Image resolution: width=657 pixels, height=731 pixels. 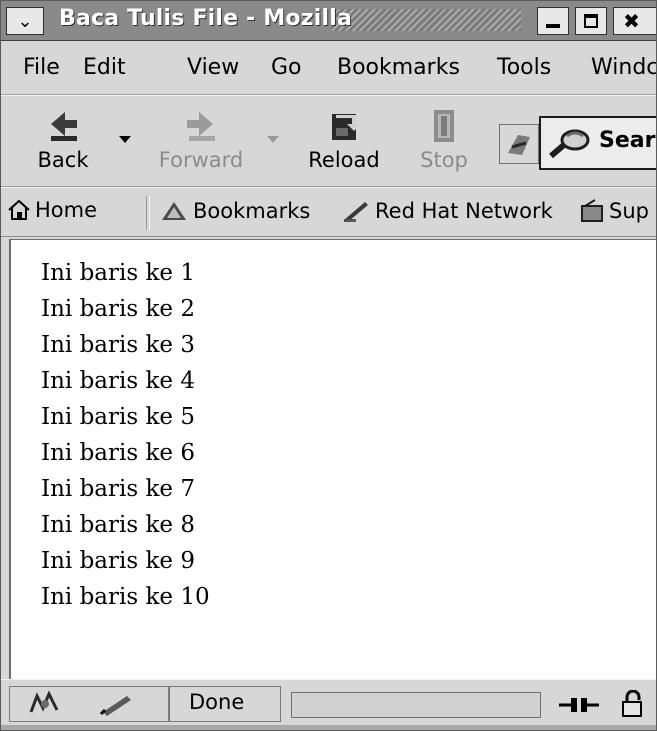 I want to click on home-icon, so click(x=19, y=209).